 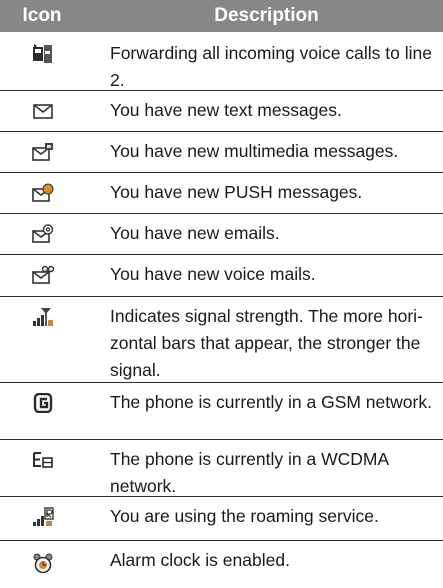 What do you see at coordinates (226, 110) in the screenshot?
I see `row-description: You have new text messages.` at bounding box center [226, 110].